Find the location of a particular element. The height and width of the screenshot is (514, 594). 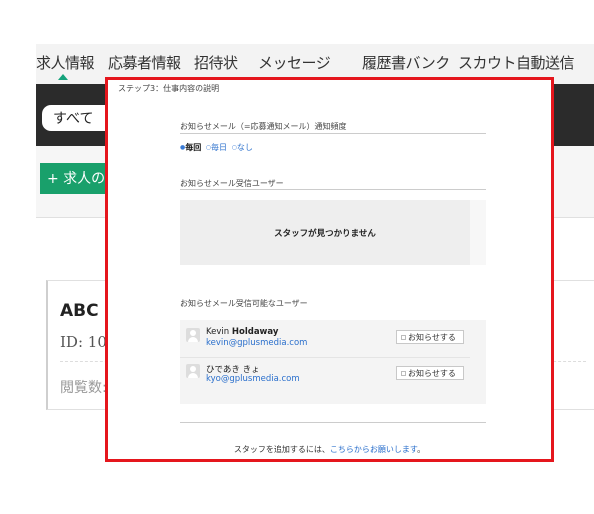

recipients-empty-state: スタッフが見つかりません is located at coordinates (325, 232).